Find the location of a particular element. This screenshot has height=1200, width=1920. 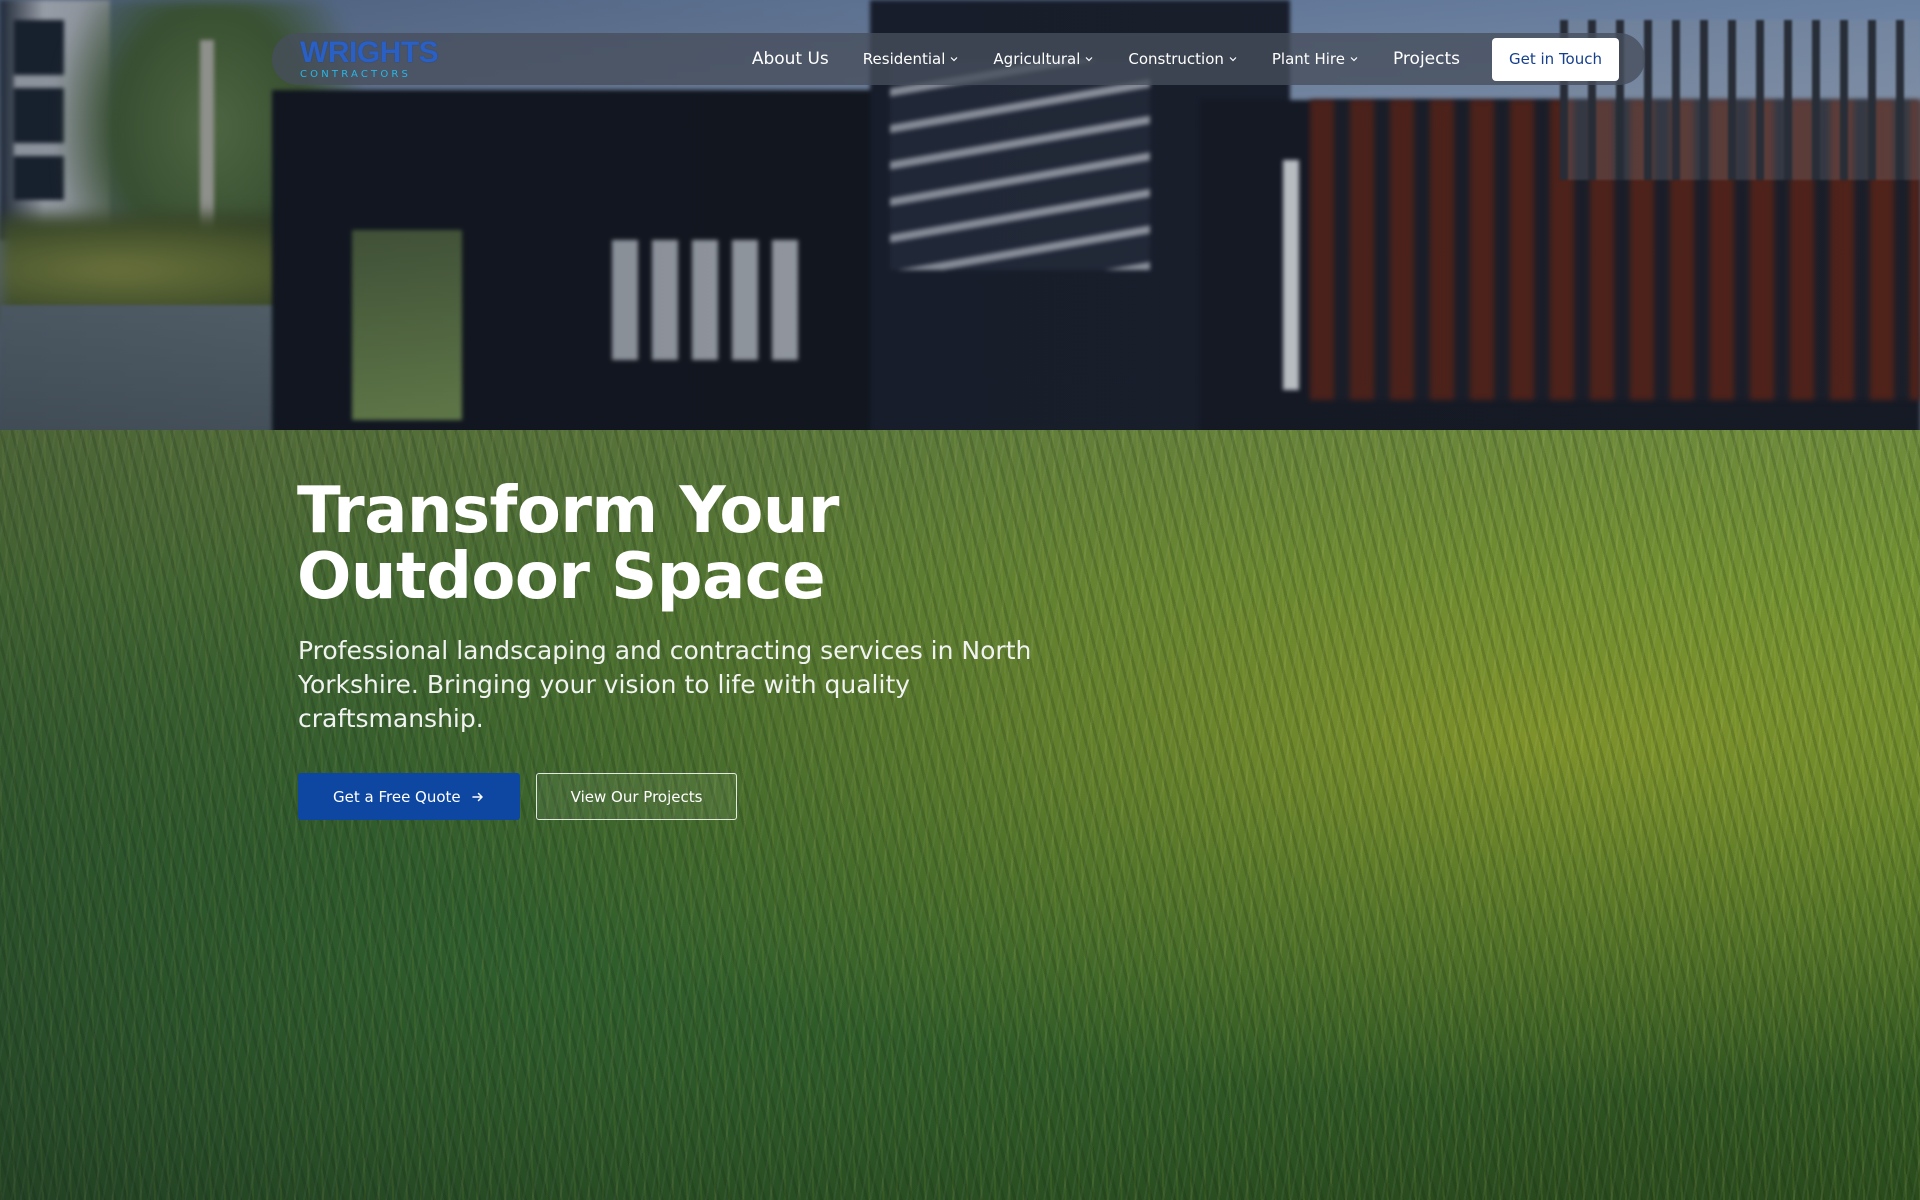

nav-projects-label: Projects is located at coordinates (1426, 59).